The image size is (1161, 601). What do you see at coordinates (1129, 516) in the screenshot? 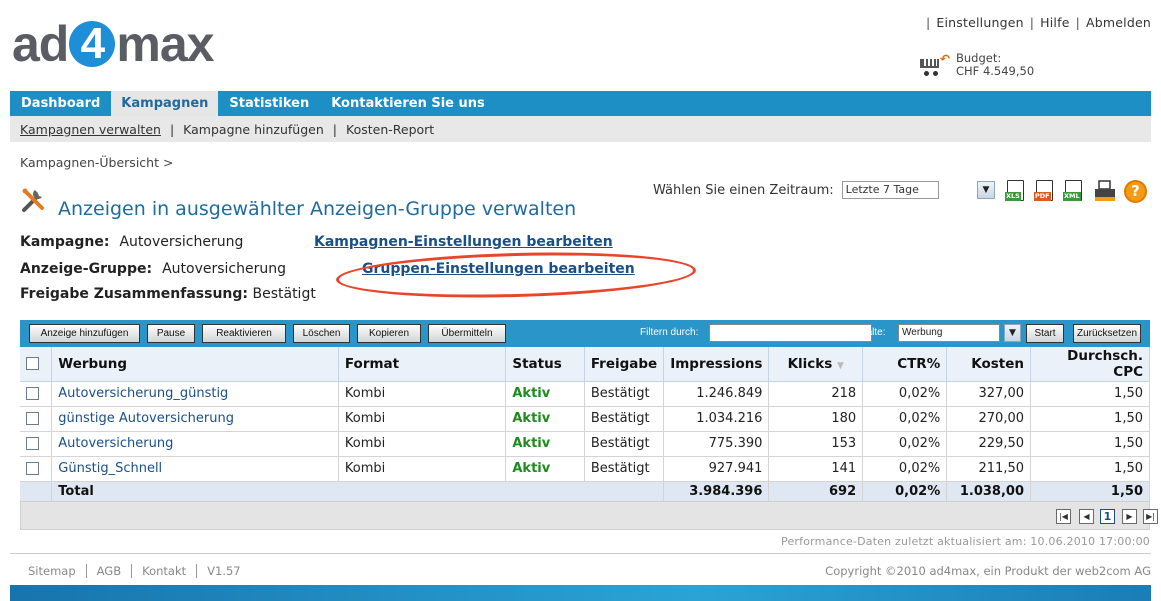
I see `next-page-icon: ▶` at bounding box center [1129, 516].